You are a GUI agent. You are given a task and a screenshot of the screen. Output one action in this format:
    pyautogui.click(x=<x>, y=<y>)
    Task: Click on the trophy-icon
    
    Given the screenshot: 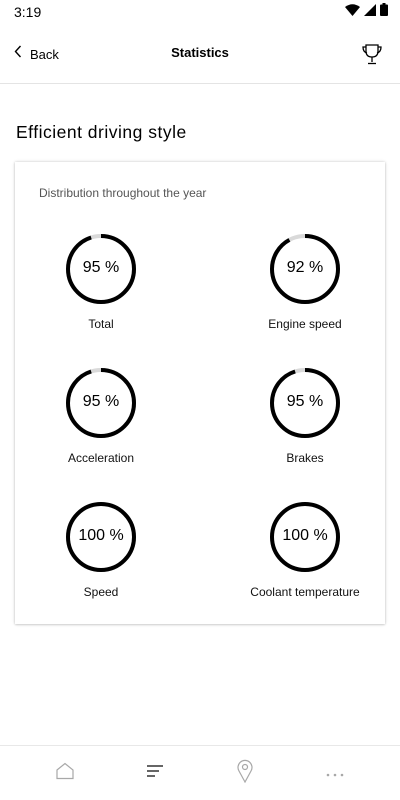 What is the action you would take?
    pyautogui.click(x=372, y=57)
    